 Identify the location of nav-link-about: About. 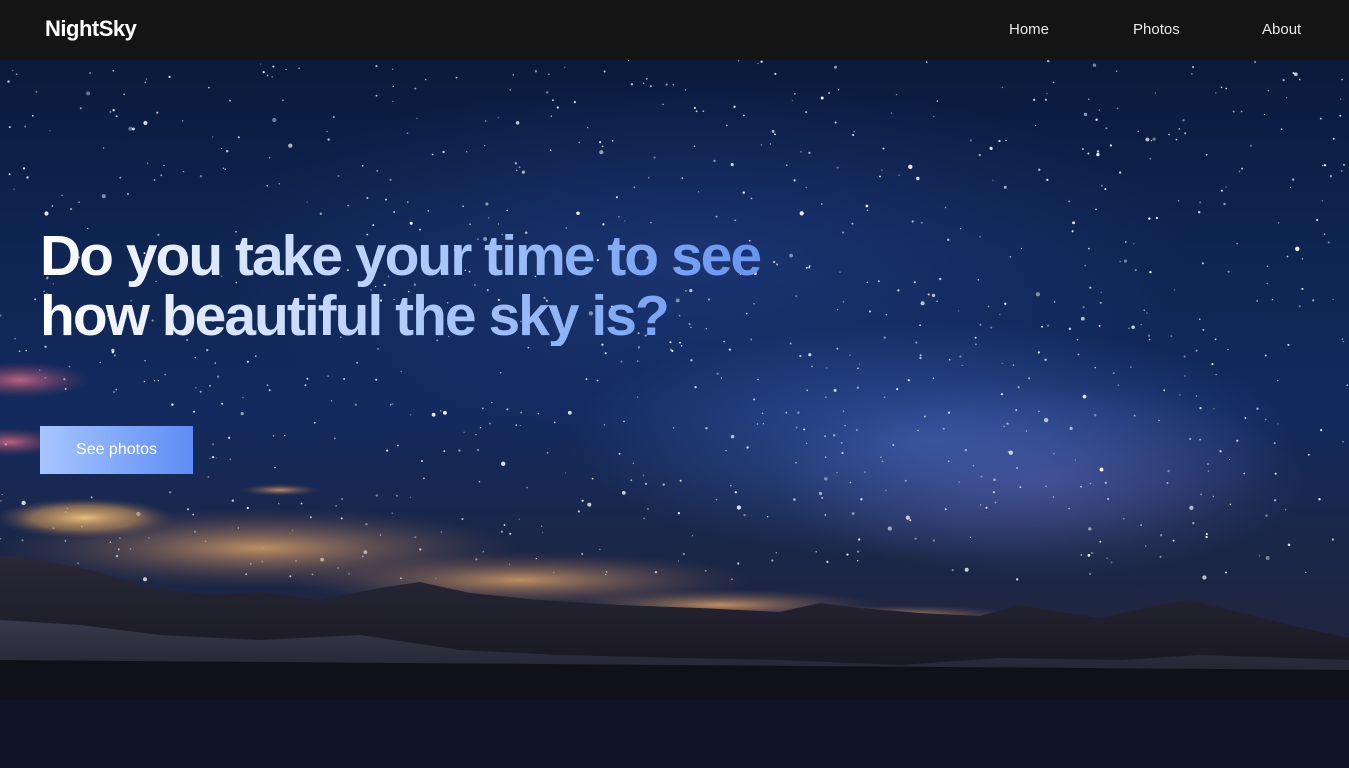
(1281, 29).